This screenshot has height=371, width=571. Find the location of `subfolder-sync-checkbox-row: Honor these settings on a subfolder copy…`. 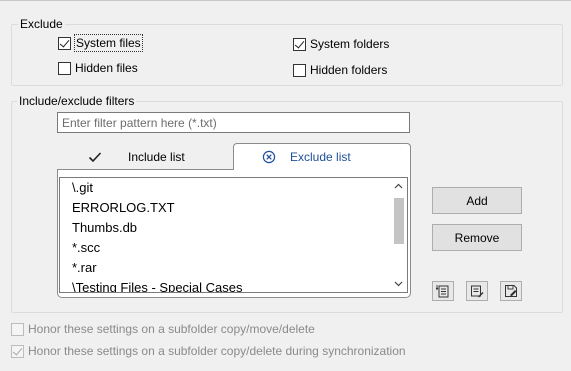

subfolder-sync-checkbox-row: Honor these settings on a subfolder copy… is located at coordinates (208, 351).